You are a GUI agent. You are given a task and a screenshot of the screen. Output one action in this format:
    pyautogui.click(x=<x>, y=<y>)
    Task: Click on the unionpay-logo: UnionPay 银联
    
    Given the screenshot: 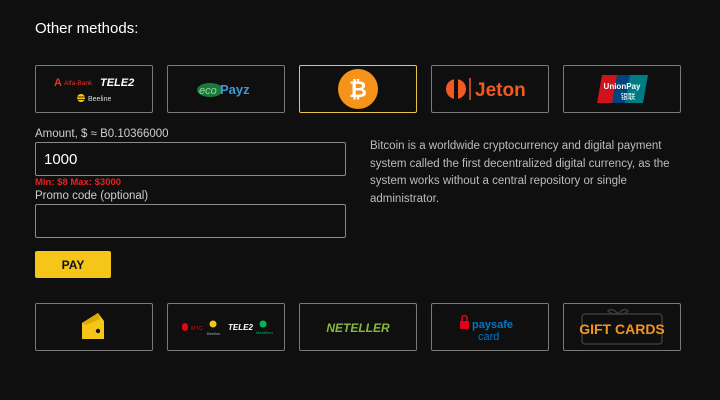 What is the action you would take?
    pyautogui.click(x=622, y=89)
    